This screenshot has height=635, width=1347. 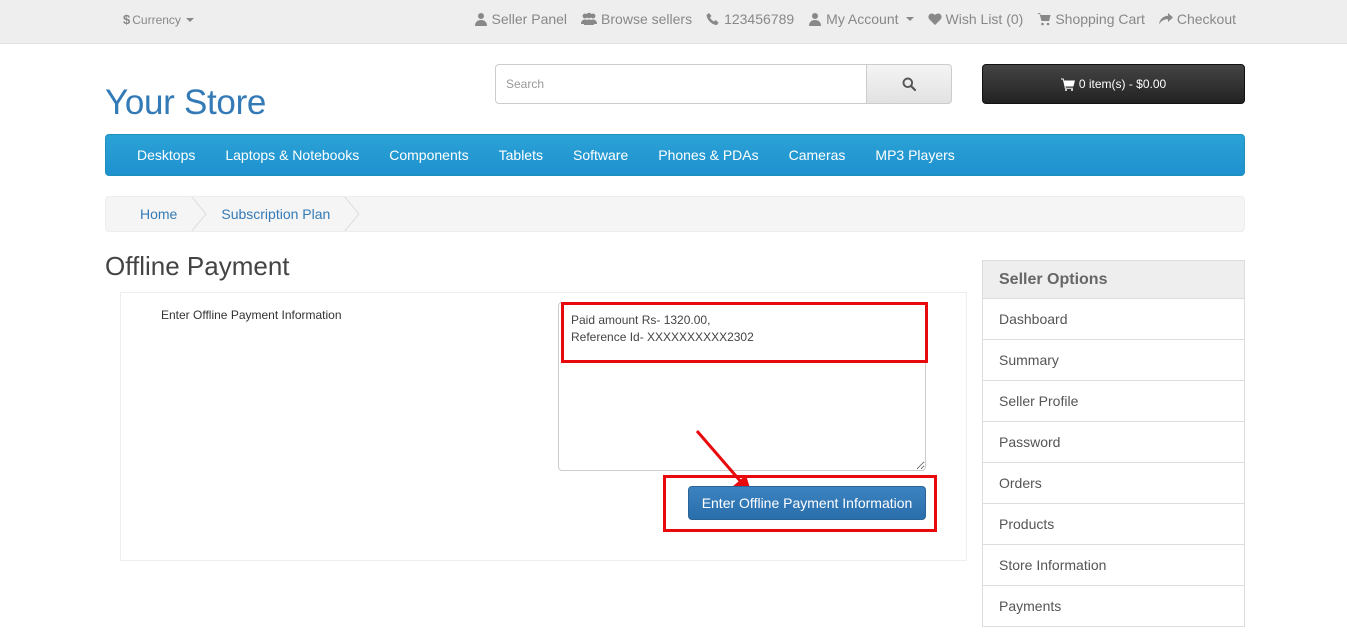 What do you see at coordinates (712, 19) in the screenshot?
I see `phone-icon` at bounding box center [712, 19].